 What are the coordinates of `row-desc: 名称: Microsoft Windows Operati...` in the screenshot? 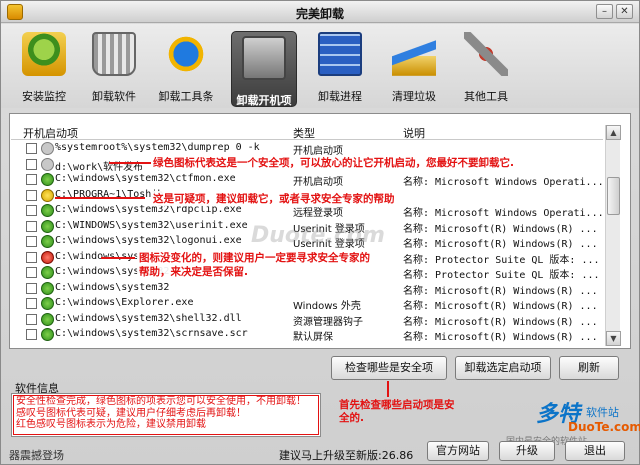 It's located at (503, 213).